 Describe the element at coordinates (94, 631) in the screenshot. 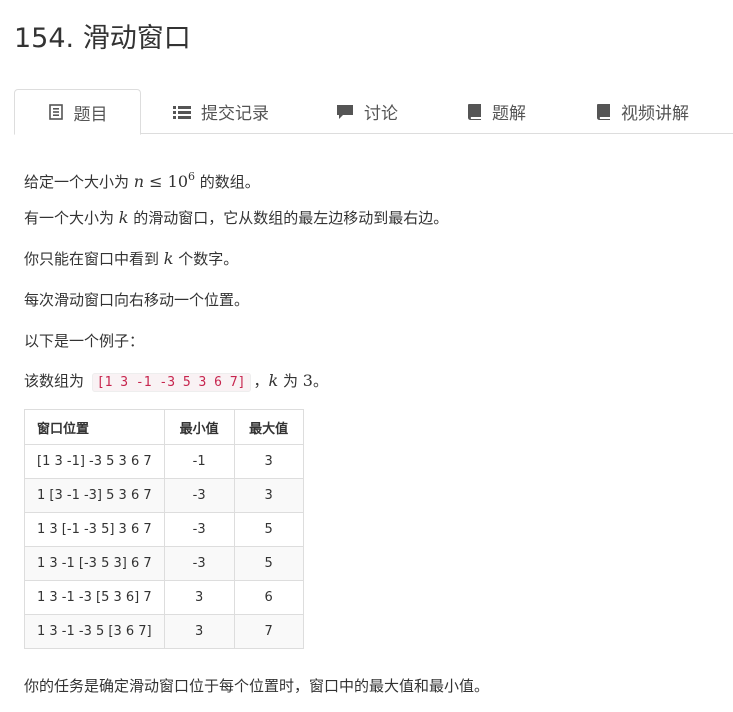

I see `table-cell: 1 3 -1 -3 5 [3 6 7]` at that location.